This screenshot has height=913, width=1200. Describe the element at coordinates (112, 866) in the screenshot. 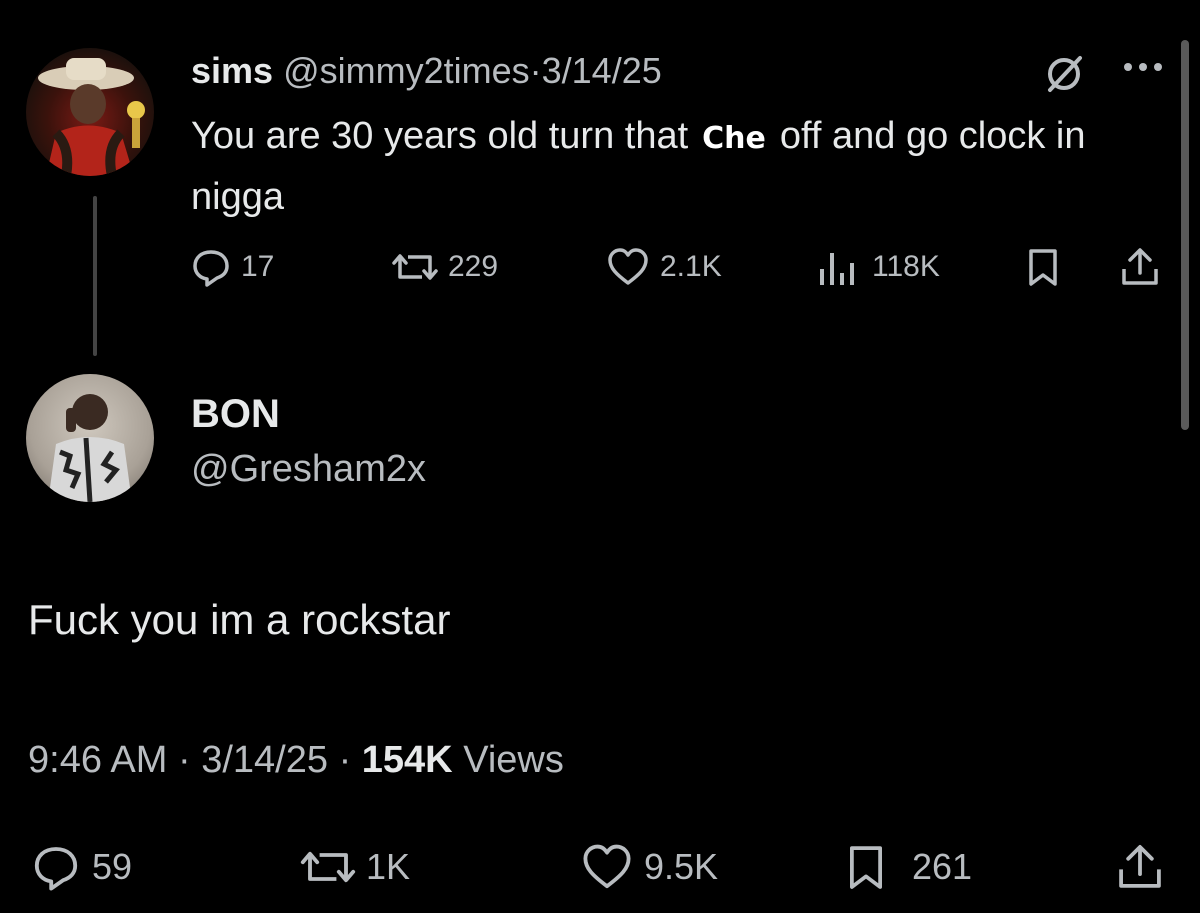

I see `reply-reply-count: 59` at that location.